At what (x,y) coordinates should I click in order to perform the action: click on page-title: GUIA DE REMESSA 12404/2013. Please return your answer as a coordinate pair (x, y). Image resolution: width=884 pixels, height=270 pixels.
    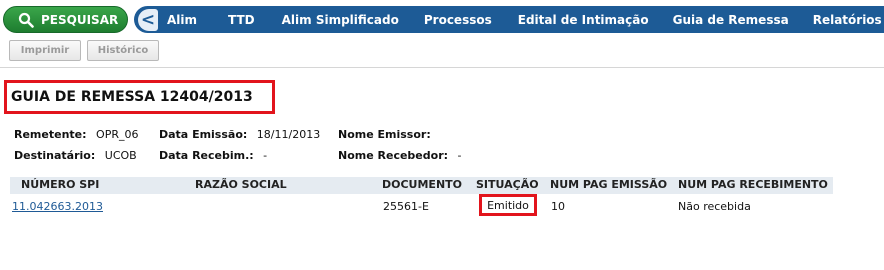
    Looking at the image, I should click on (132, 97).